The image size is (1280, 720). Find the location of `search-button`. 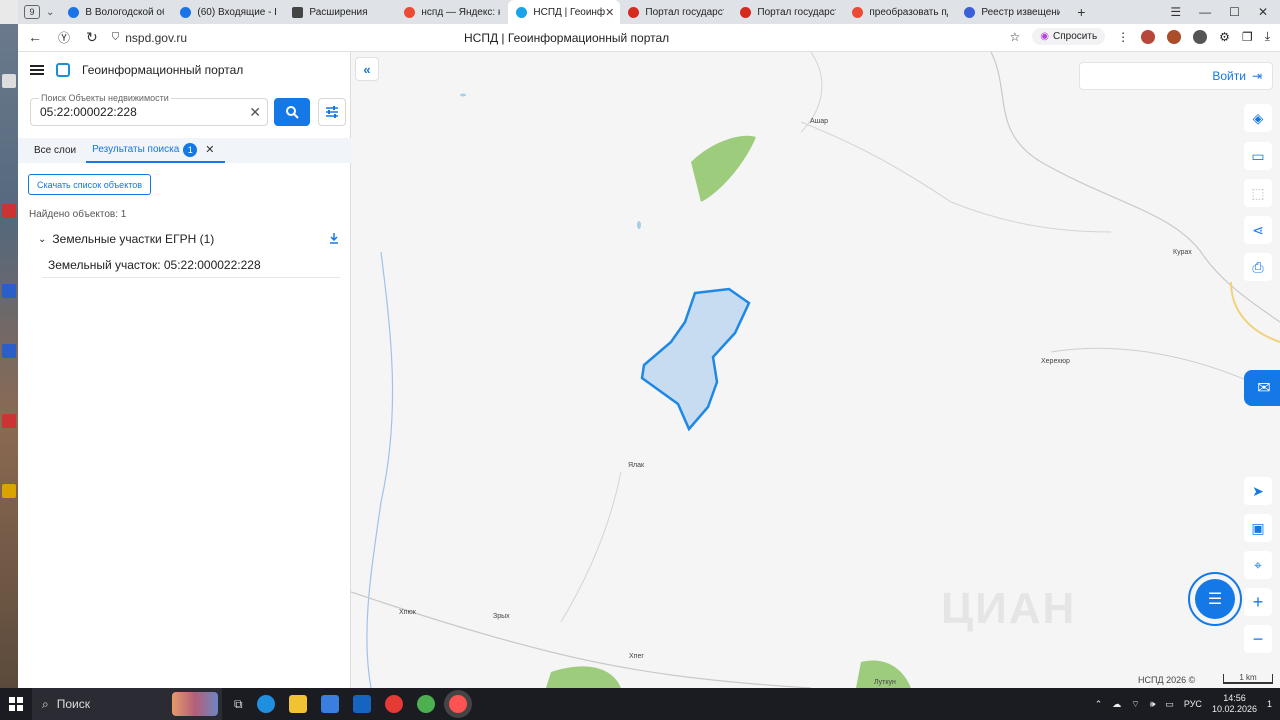

search-button is located at coordinates (292, 112).